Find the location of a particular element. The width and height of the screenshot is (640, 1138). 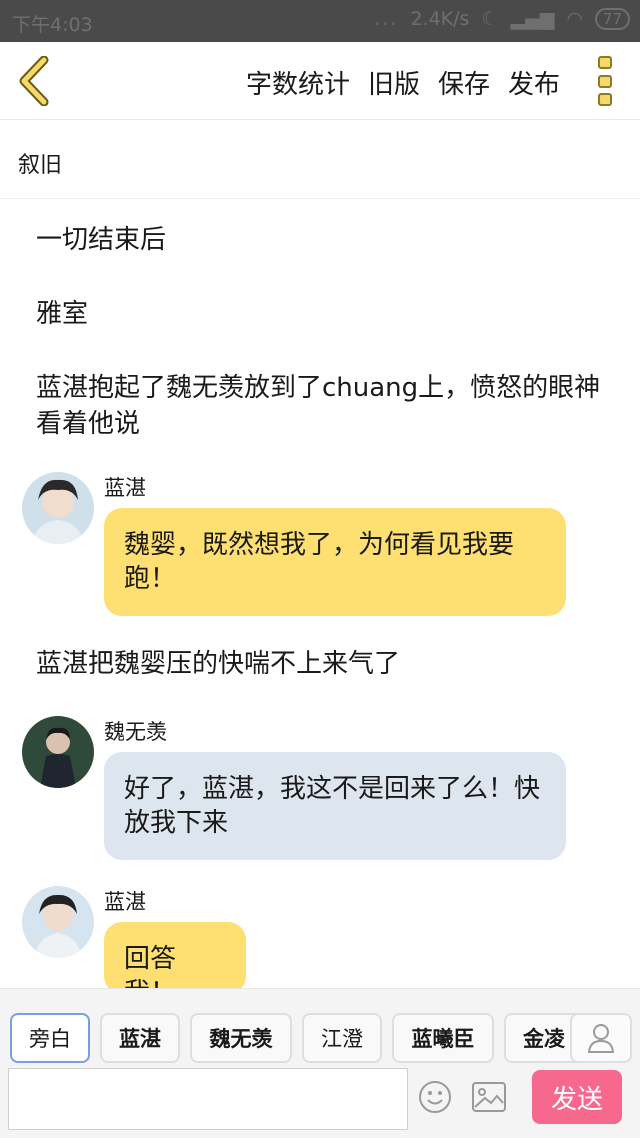

dialogue-message: 蓝湛 魏婴，既然想我了，为何看见我要跑！ is located at coordinates (302, 547).